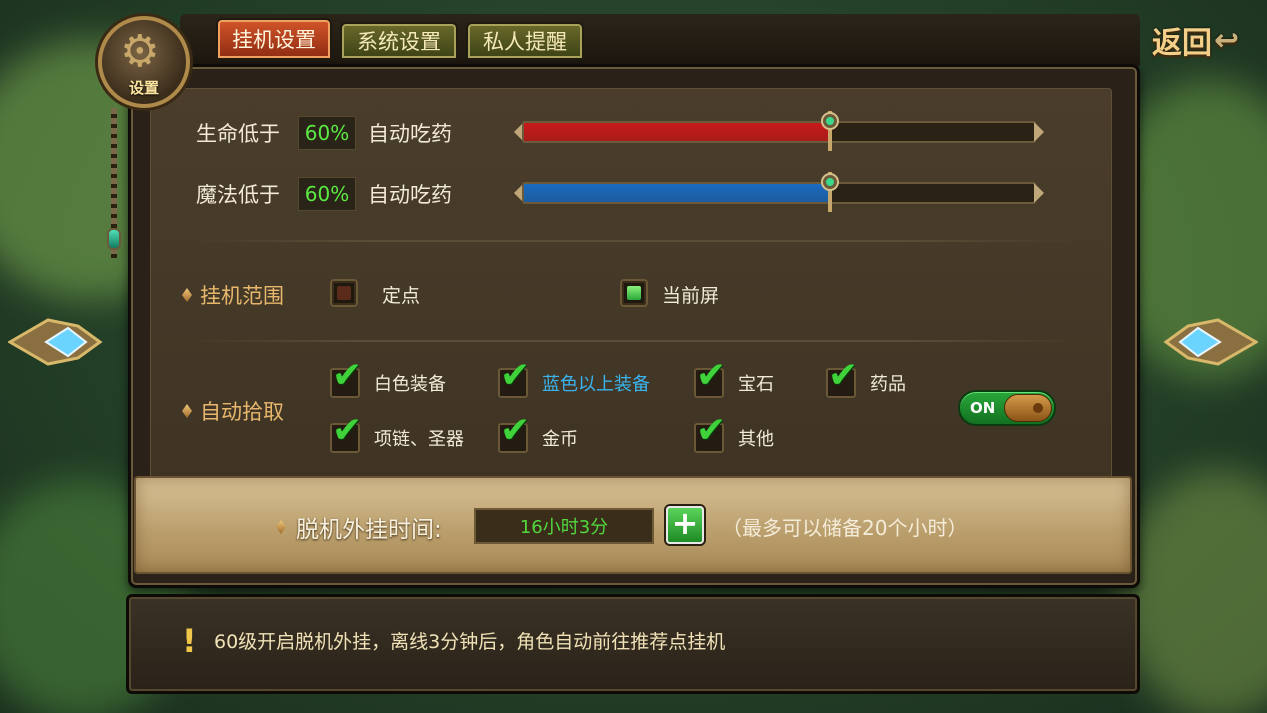 This screenshot has height=713, width=1267. Describe the element at coordinates (327, 133) in the screenshot. I see `hp-percent-value: 60%` at that location.